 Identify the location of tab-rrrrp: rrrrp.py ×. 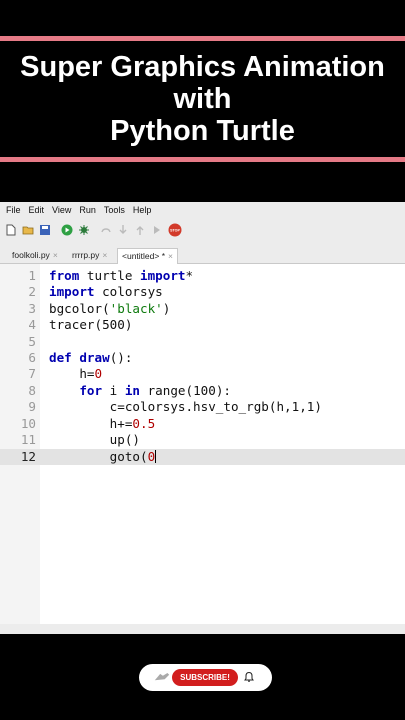
(89, 255).